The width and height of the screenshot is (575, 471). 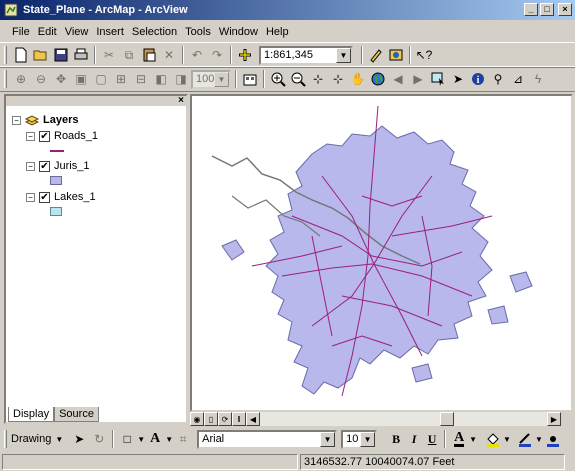 What do you see at coordinates (41, 55) in the screenshot?
I see `open-folder-icon` at bounding box center [41, 55].